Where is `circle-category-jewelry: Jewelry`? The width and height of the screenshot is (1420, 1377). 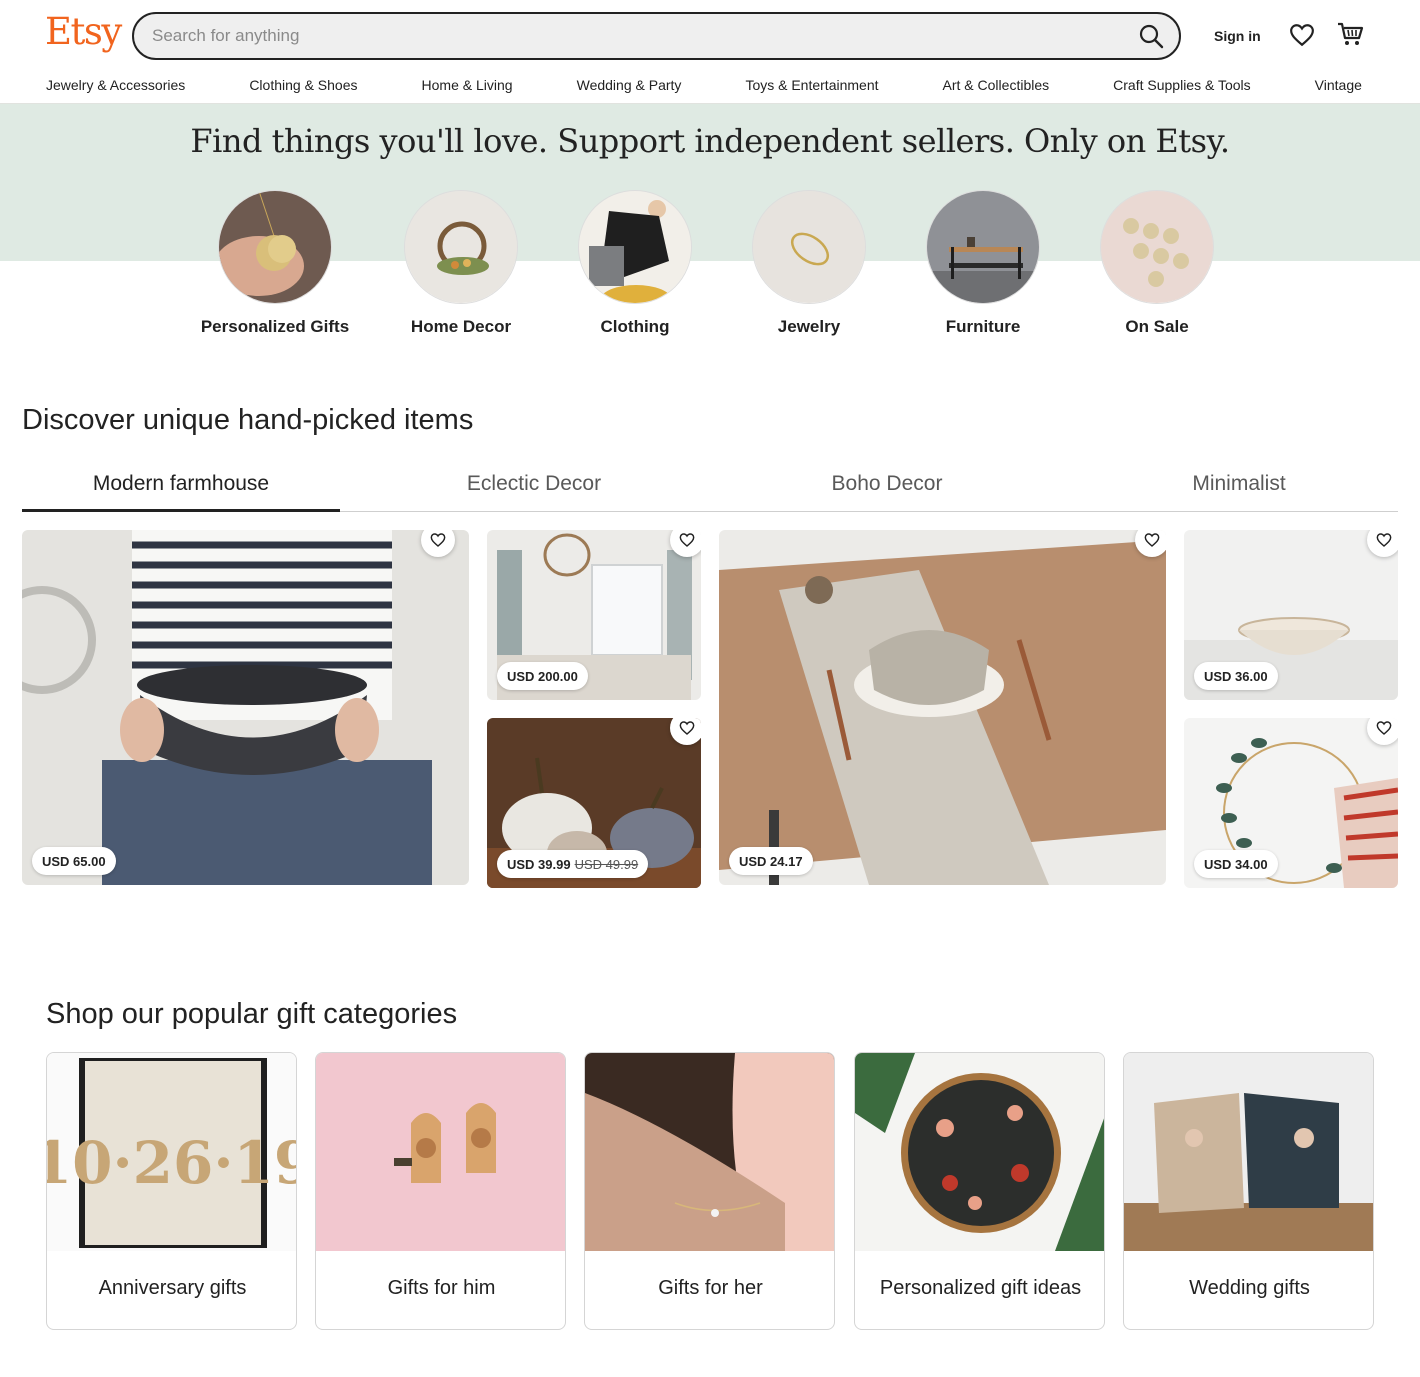 circle-category-jewelry: Jewelry is located at coordinates (809, 263).